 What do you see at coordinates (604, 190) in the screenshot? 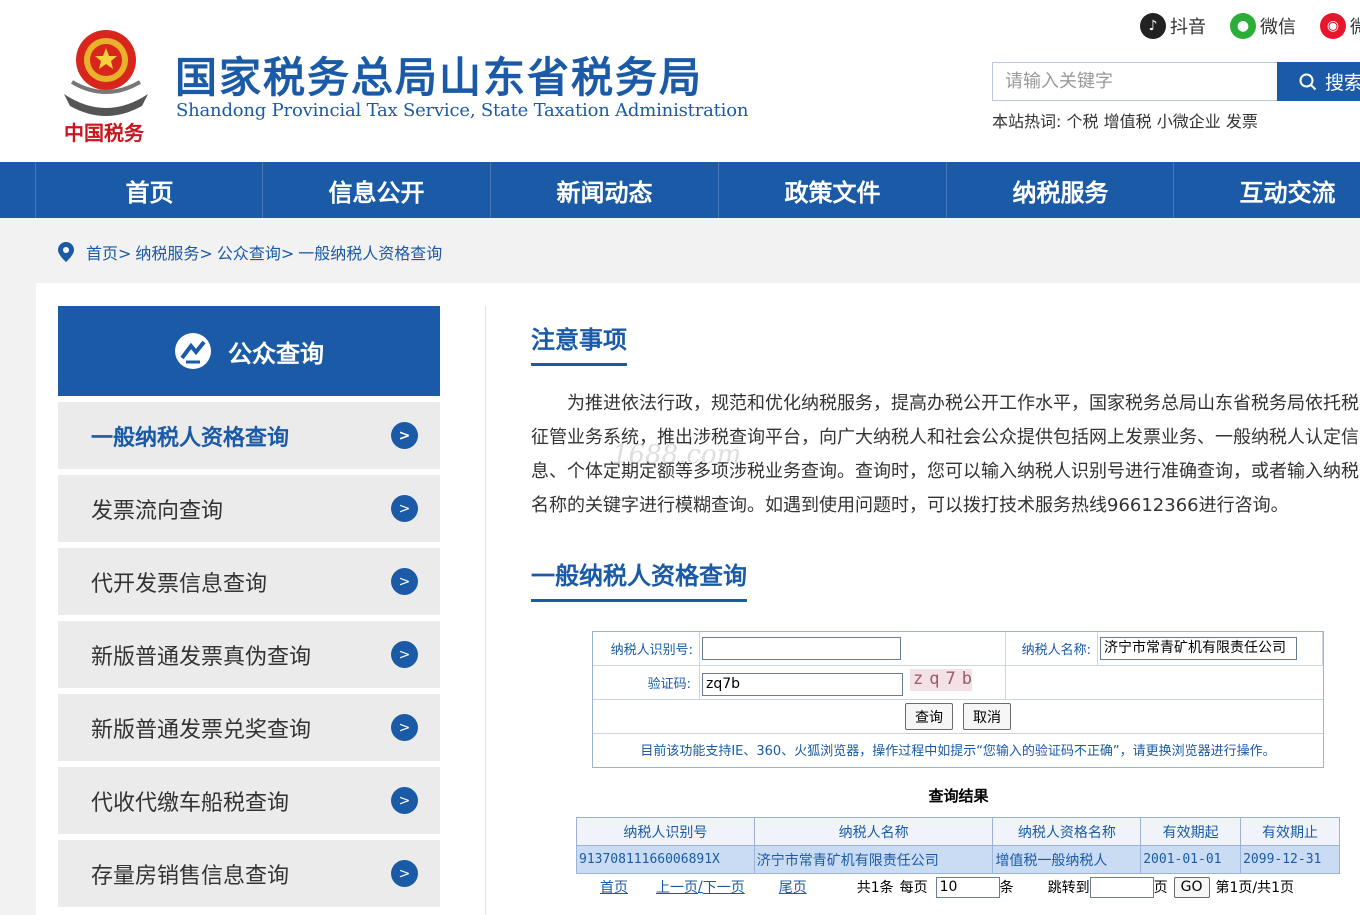
I see `nav-news: 新闻动态` at bounding box center [604, 190].